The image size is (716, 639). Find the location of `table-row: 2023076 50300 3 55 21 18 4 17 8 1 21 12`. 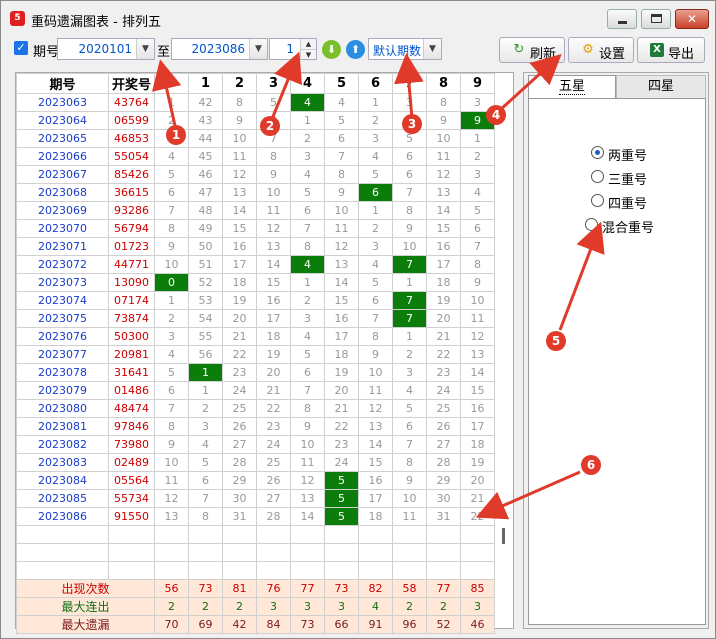

table-row: 2023076 50300 3 55 21 18 4 17 8 1 21 12 is located at coordinates (255, 336).